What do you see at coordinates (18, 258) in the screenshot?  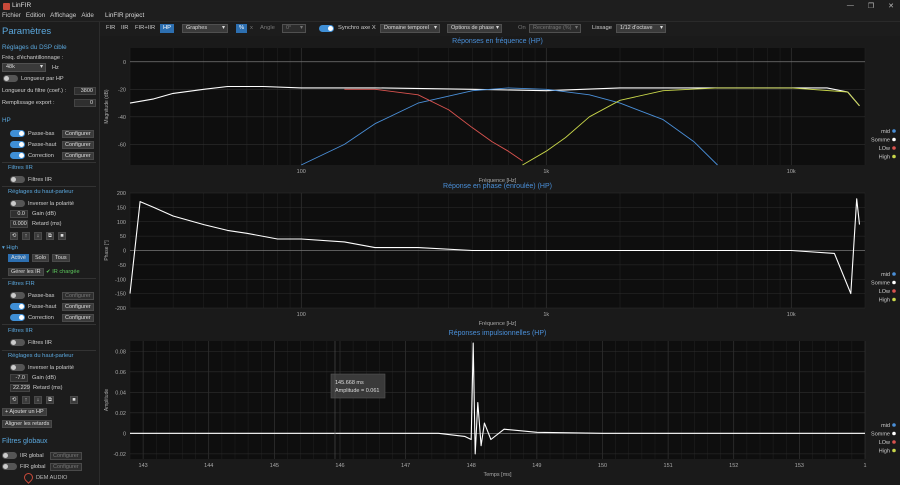 I see `high-active-tab: Activé` at bounding box center [18, 258].